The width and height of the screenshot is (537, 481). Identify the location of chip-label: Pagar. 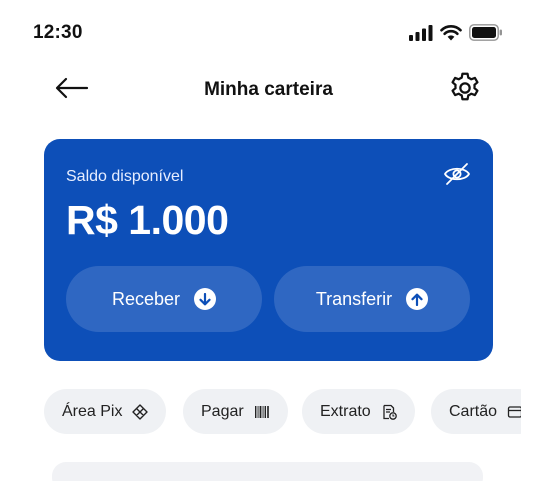
(222, 411).